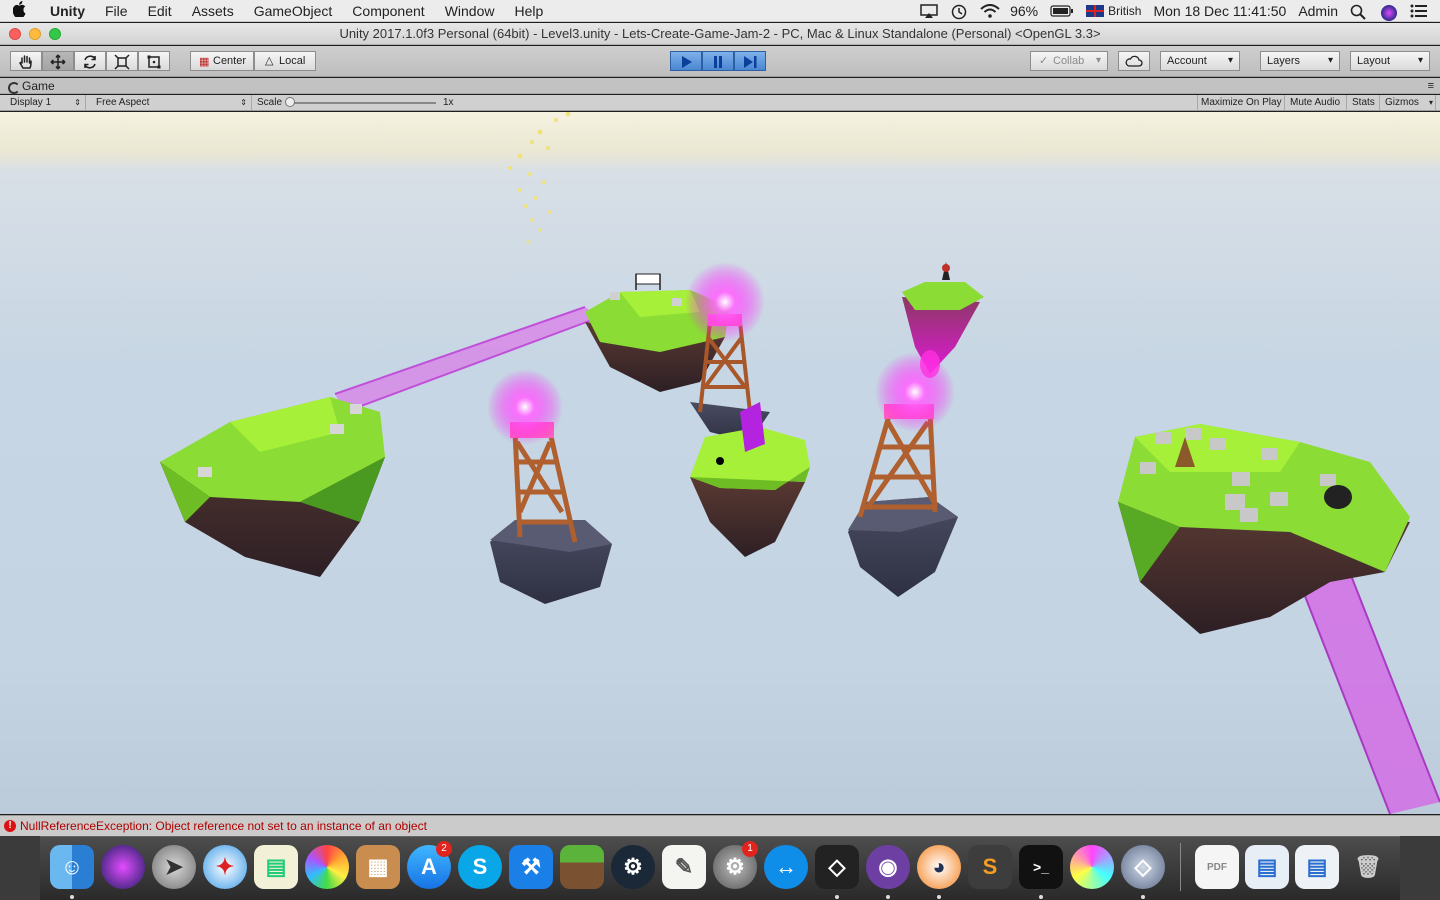 The height and width of the screenshot is (900, 1440). I want to click on menu-app-unity: Unity, so click(67, 11).